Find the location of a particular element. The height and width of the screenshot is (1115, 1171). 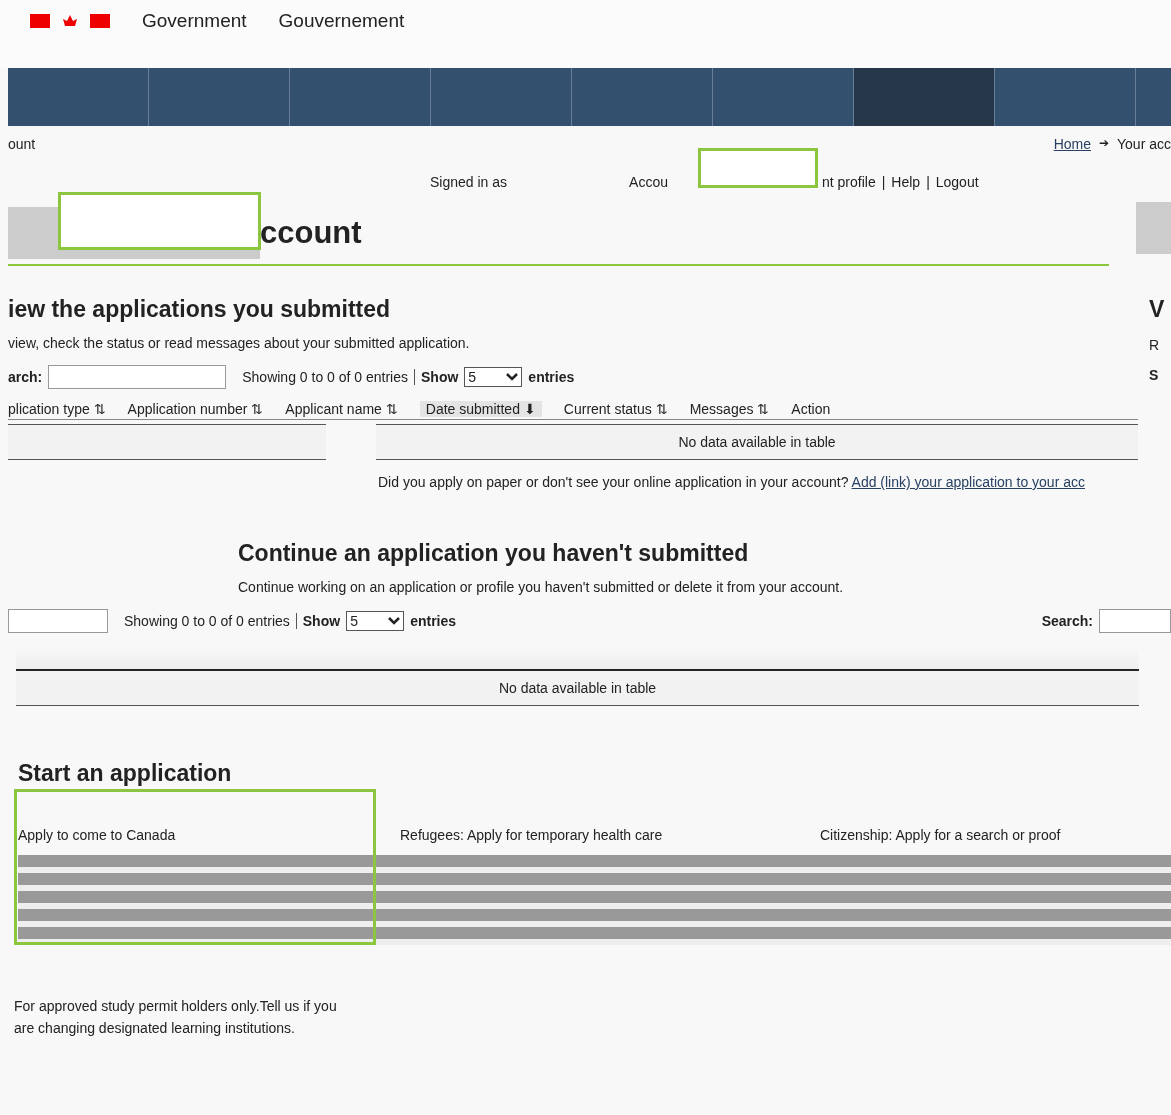

side-heading: V is located at coordinates (1157, 309).